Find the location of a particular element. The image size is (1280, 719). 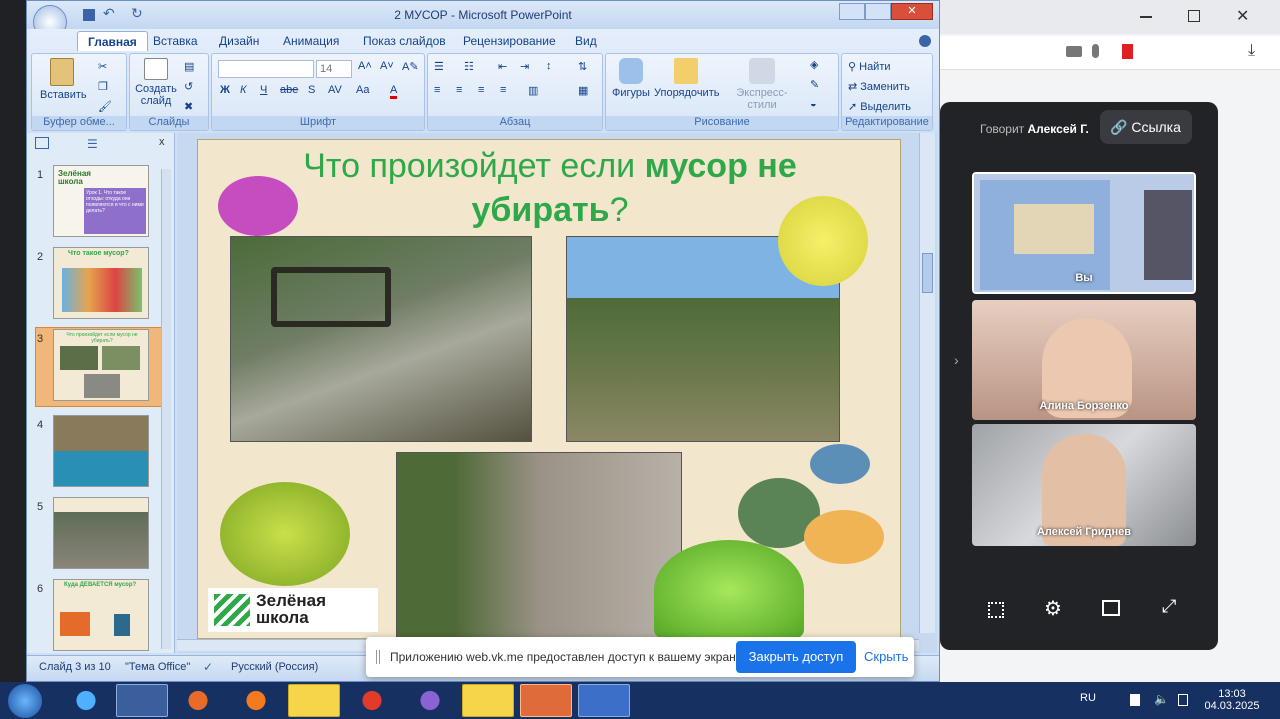

grow-font-icon: A˄ is located at coordinates (365, 66).